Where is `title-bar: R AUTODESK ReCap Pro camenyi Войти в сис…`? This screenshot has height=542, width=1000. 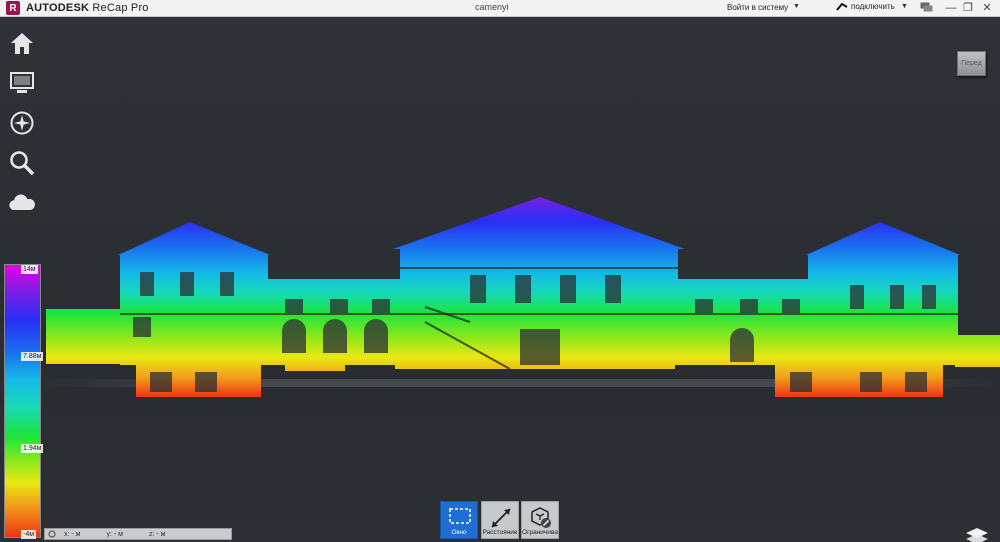 title-bar: R AUTODESK ReCap Pro camenyi Войти в сис… is located at coordinates (500, 8).